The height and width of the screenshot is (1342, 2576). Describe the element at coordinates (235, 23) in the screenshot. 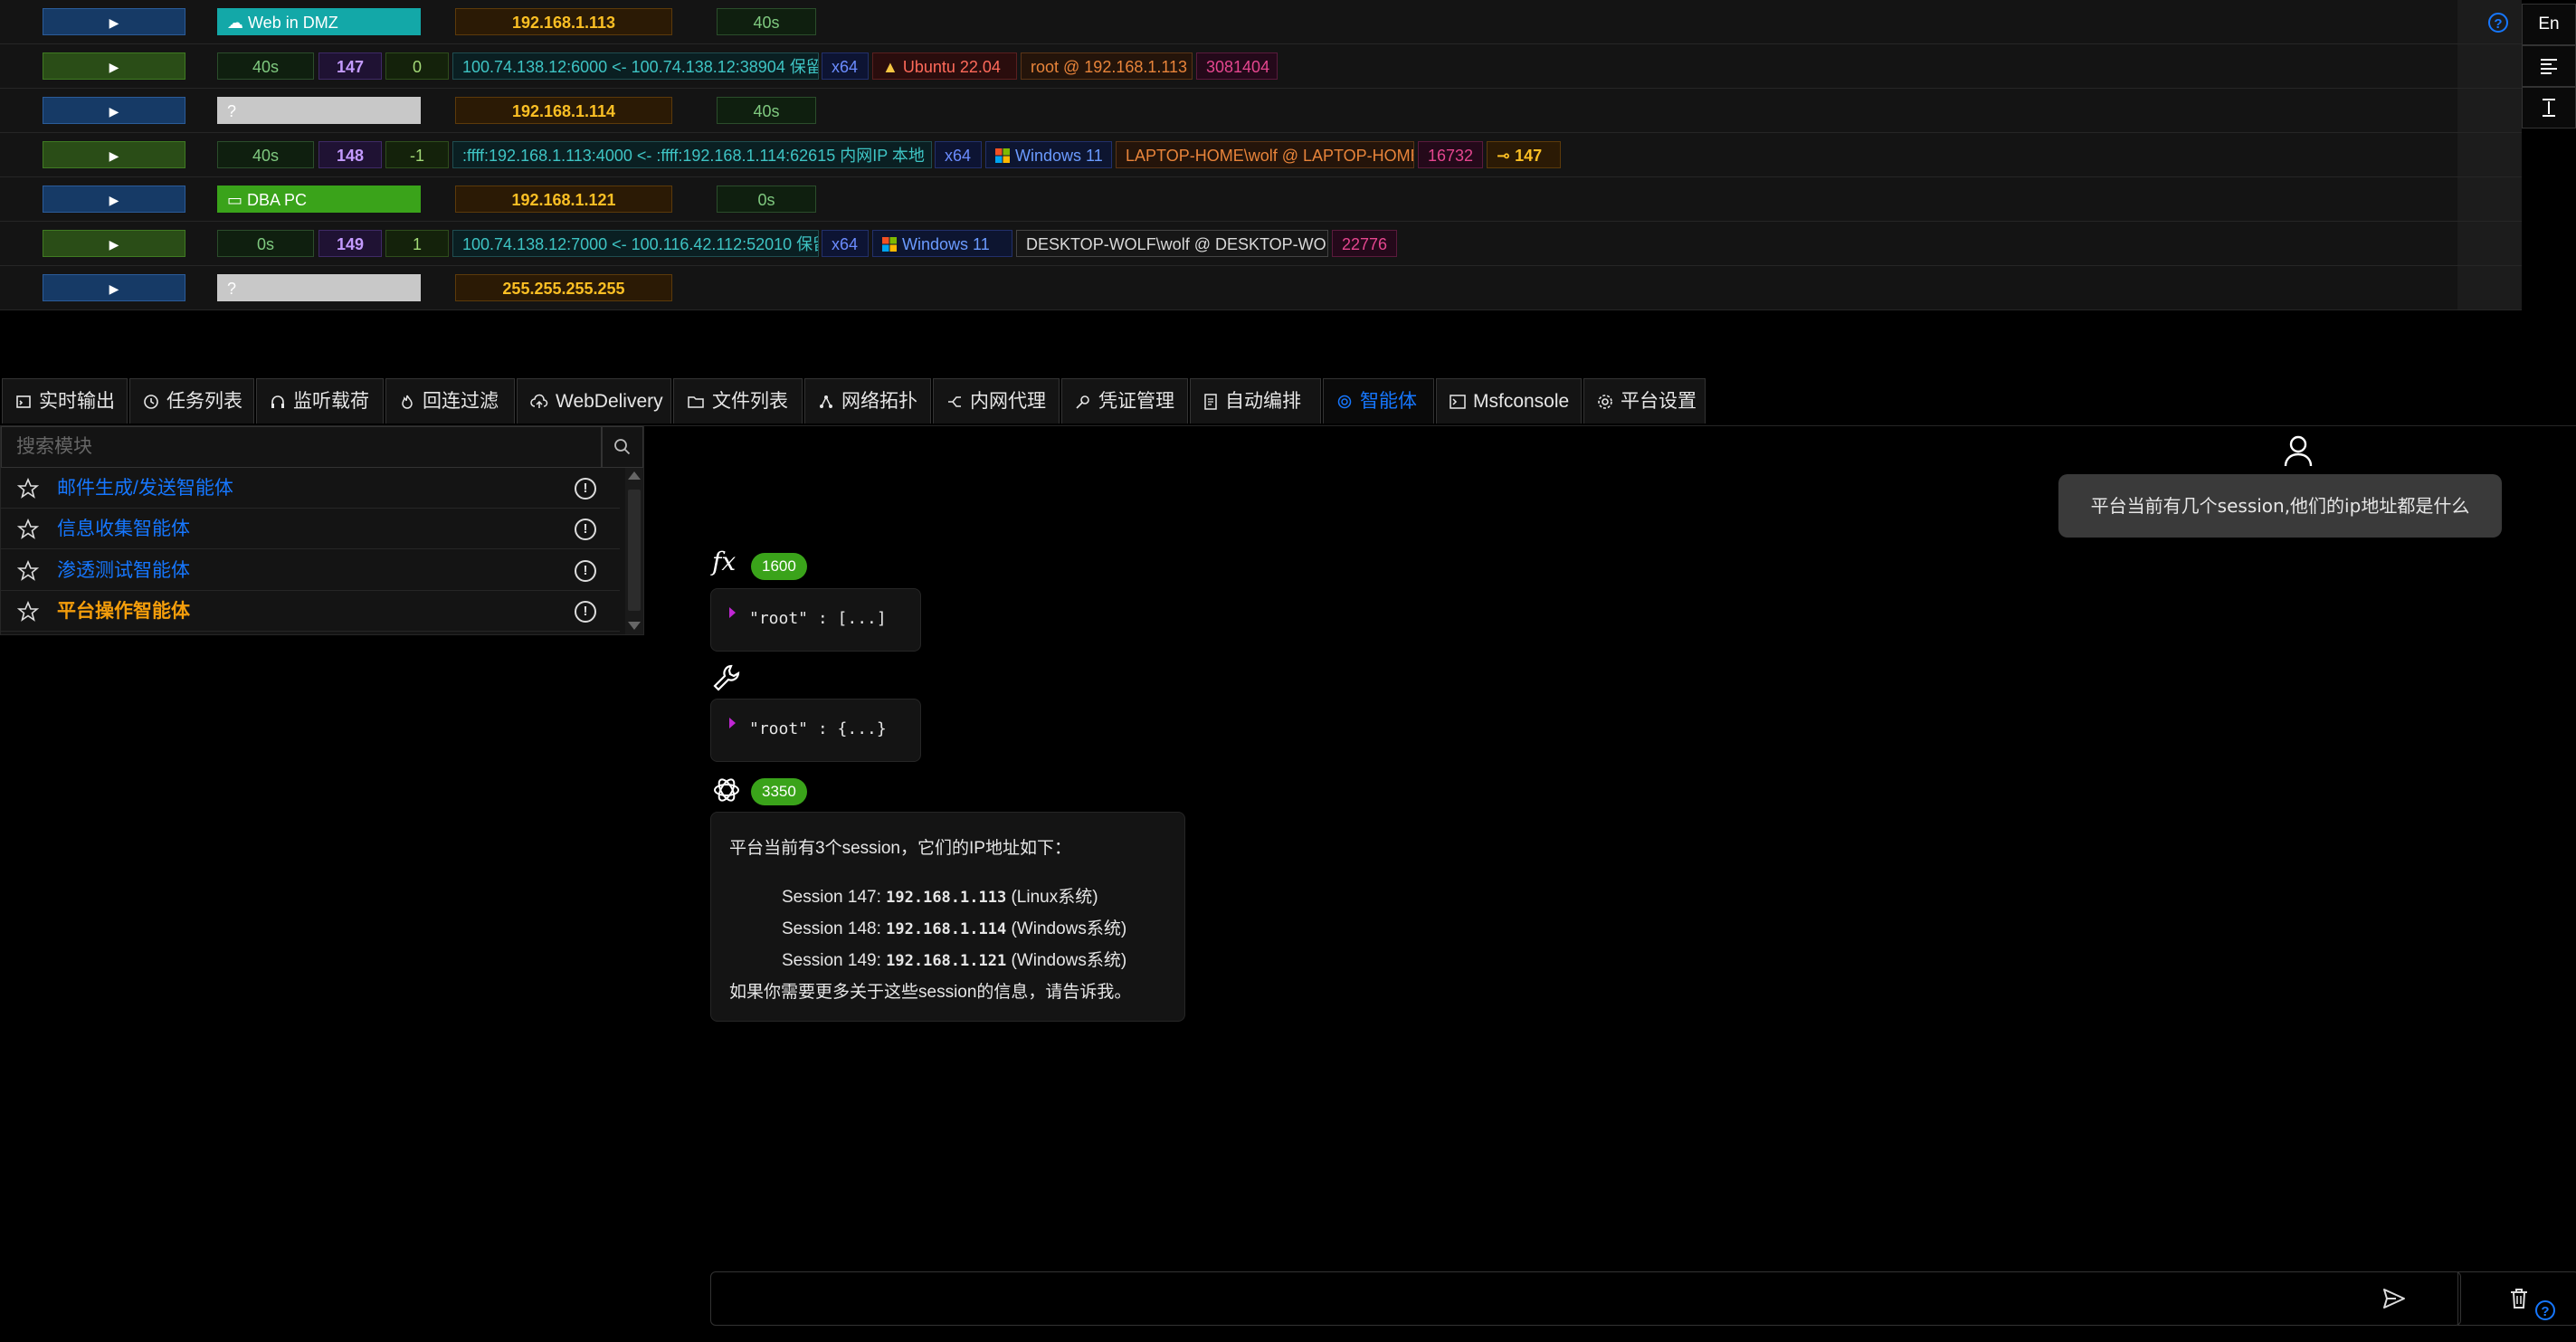

I see `cloud-icon: ☁` at that location.